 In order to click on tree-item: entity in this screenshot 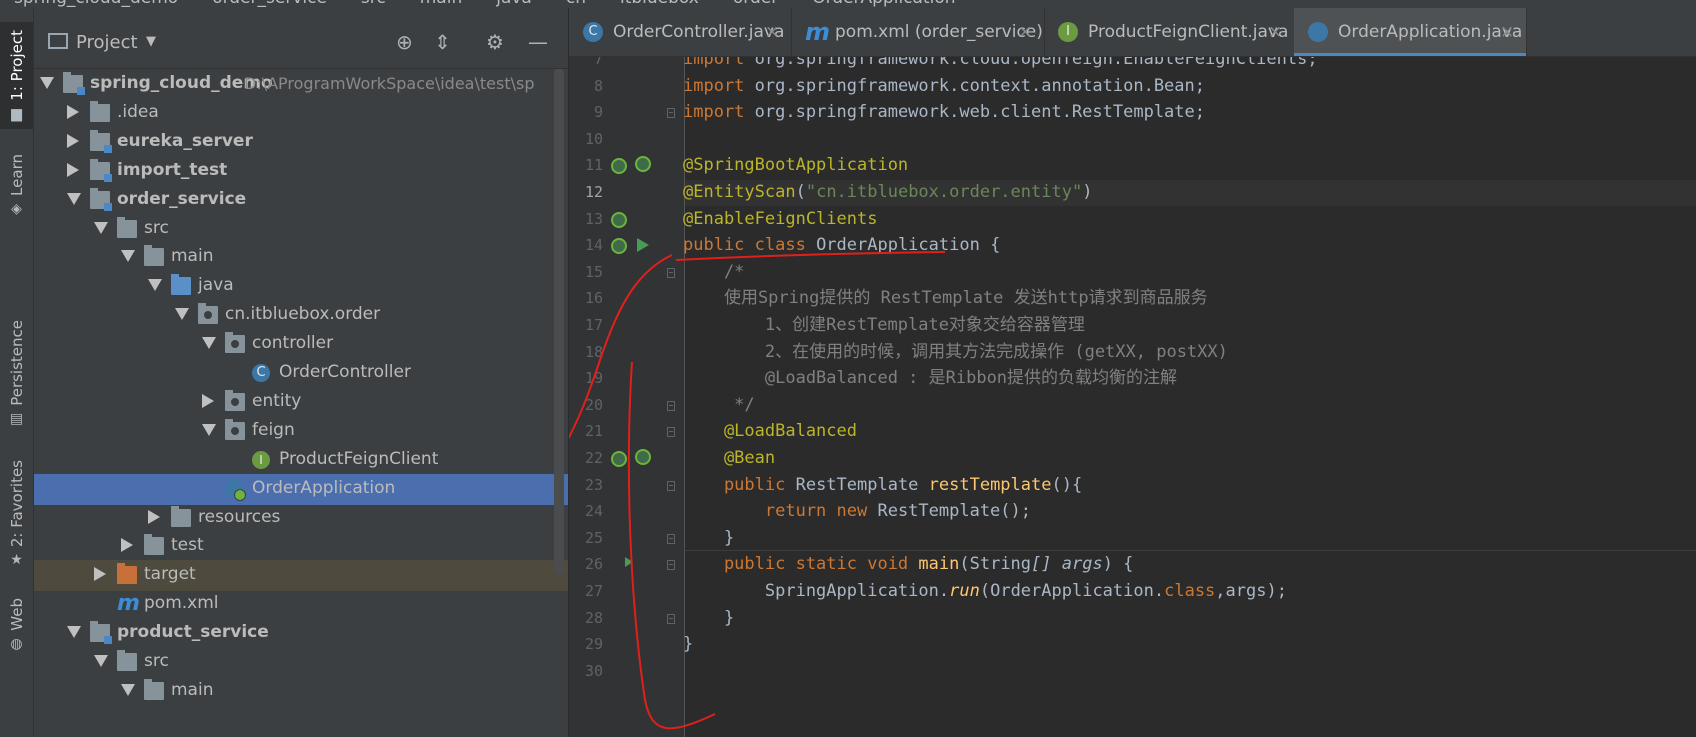, I will do `click(301, 402)`.